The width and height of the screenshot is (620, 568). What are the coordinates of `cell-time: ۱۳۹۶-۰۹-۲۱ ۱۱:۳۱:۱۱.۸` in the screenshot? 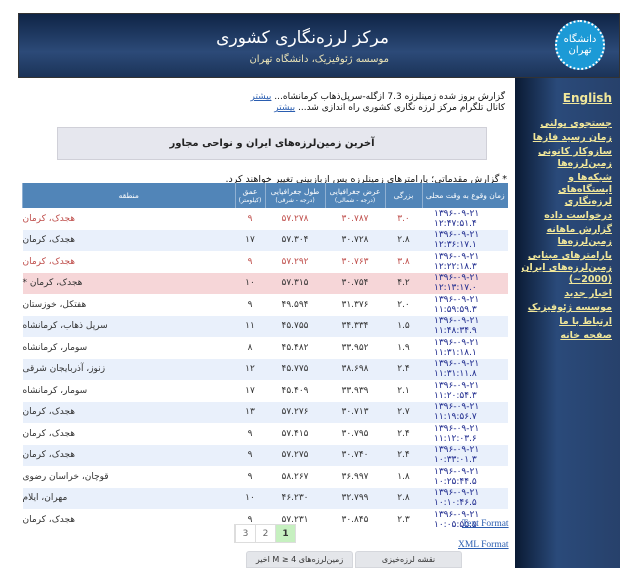 It's located at (465, 369).